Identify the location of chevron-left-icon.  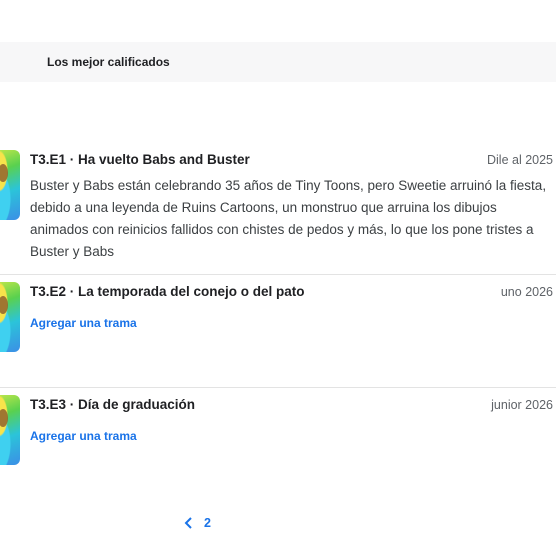
(189, 523).